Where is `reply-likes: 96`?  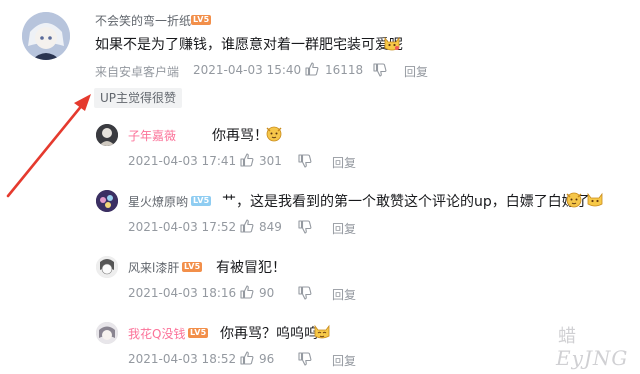
reply-likes: 96 is located at coordinates (267, 359).